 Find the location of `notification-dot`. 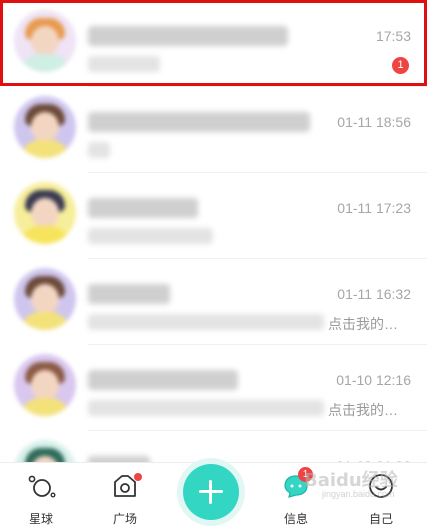

notification-dot is located at coordinates (138, 477).